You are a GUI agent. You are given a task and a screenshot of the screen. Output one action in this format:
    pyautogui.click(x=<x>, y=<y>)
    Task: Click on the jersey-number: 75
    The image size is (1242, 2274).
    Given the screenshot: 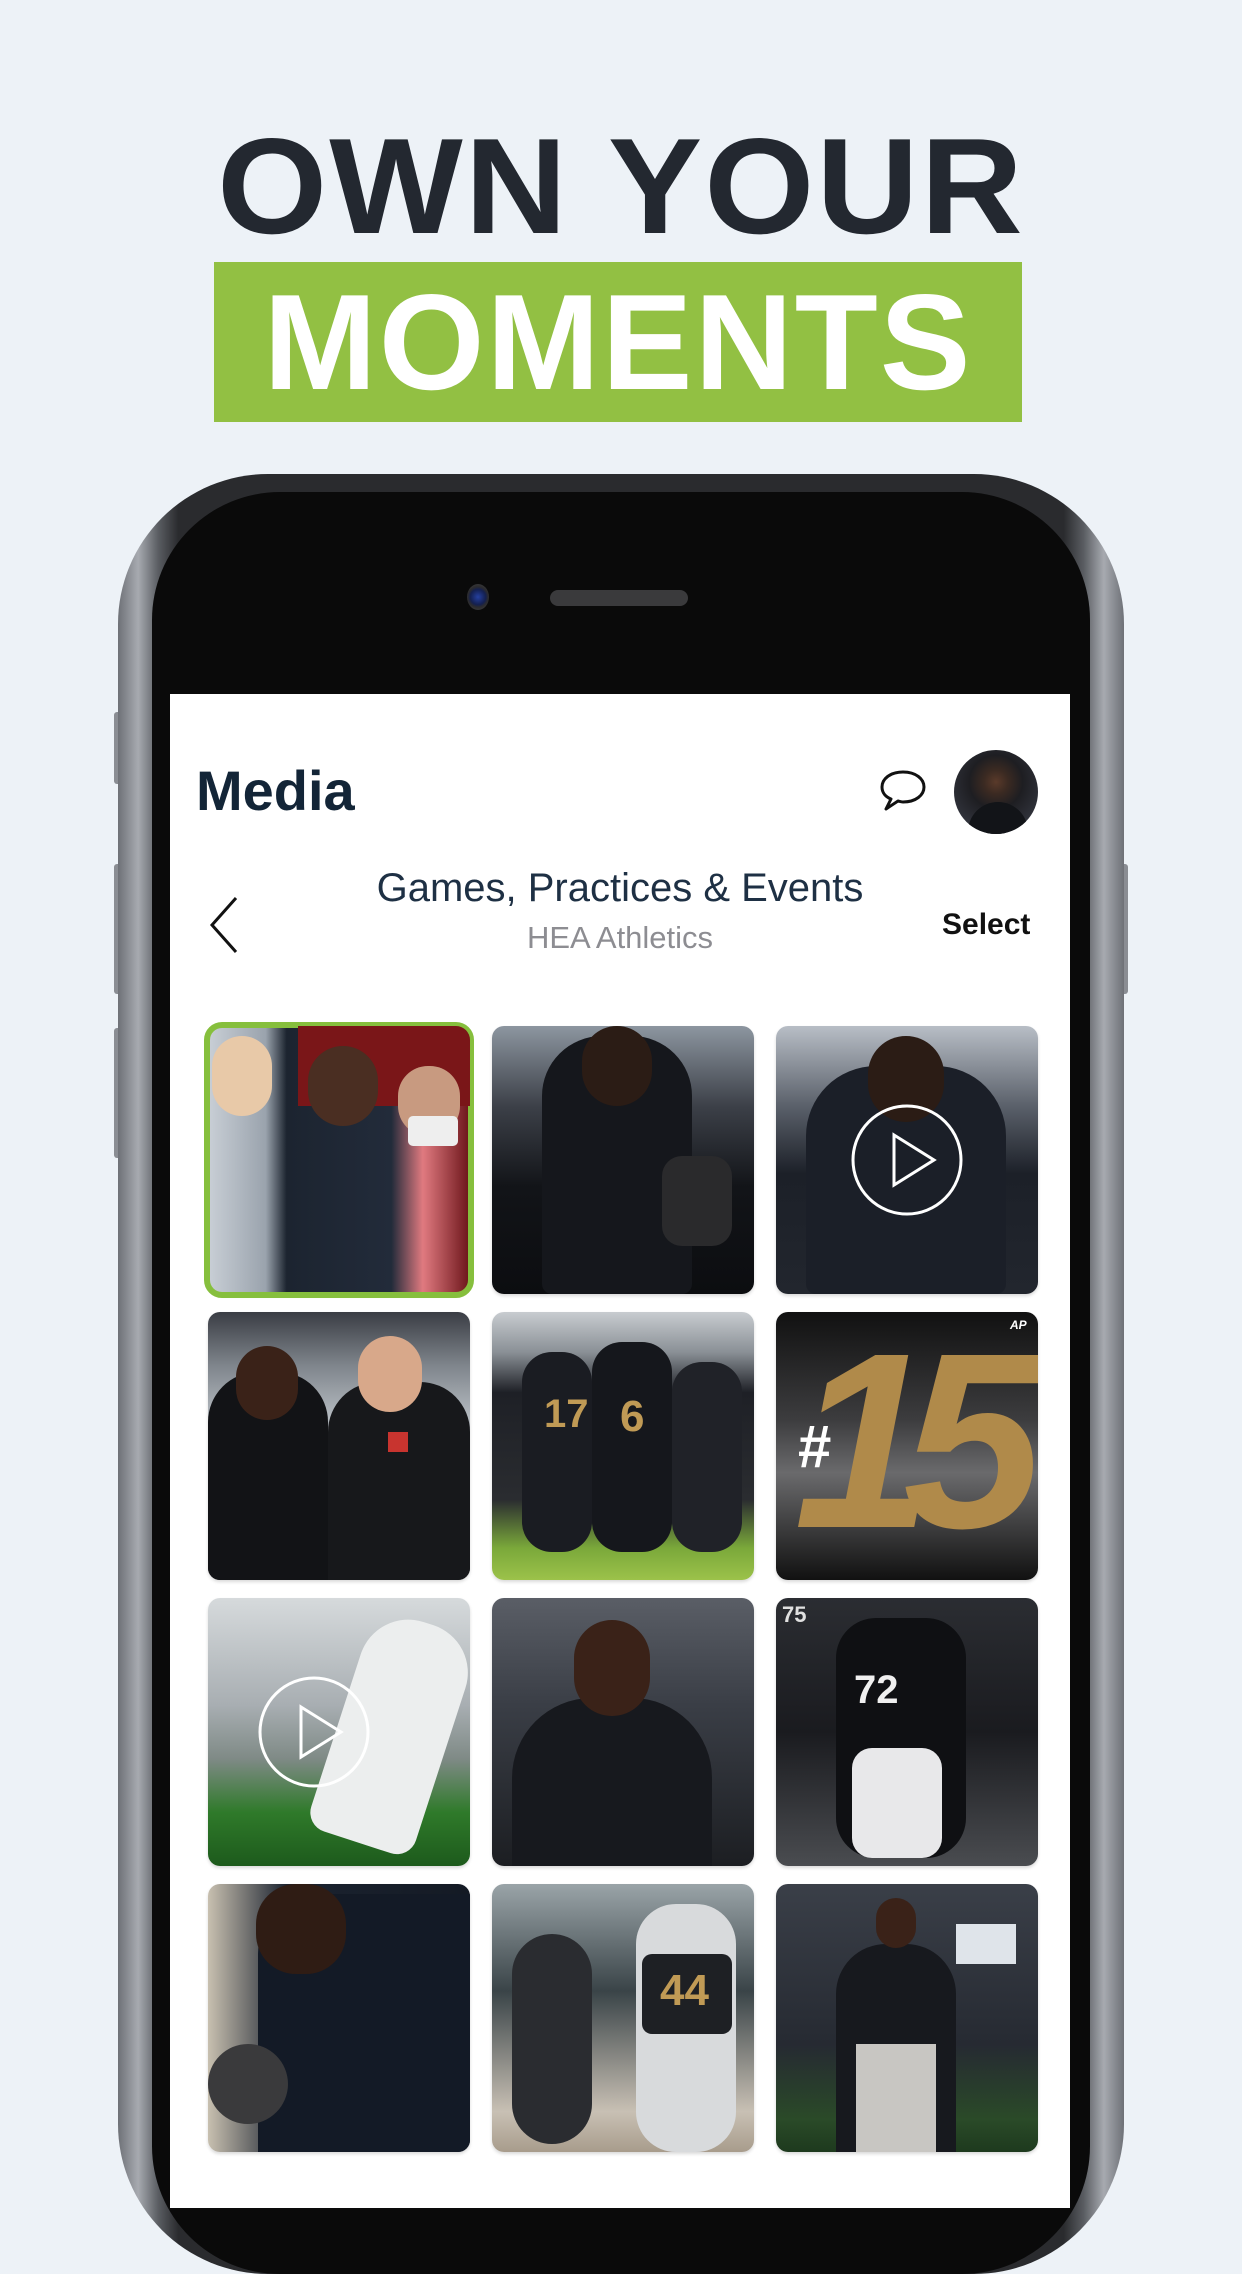 What is the action you would take?
    pyautogui.click(x=794, y=1614)
    